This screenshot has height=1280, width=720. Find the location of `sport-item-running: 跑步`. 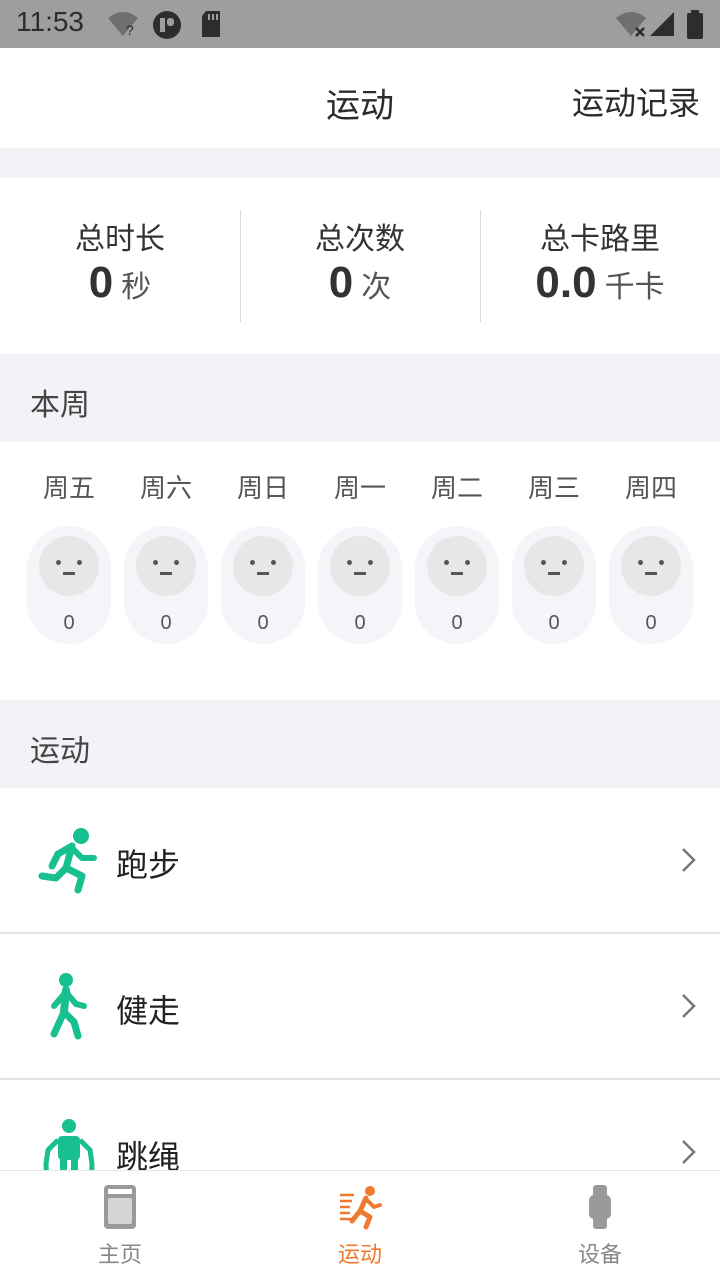

sport-item-running: 跑步 is located at coordinates (360, 861).